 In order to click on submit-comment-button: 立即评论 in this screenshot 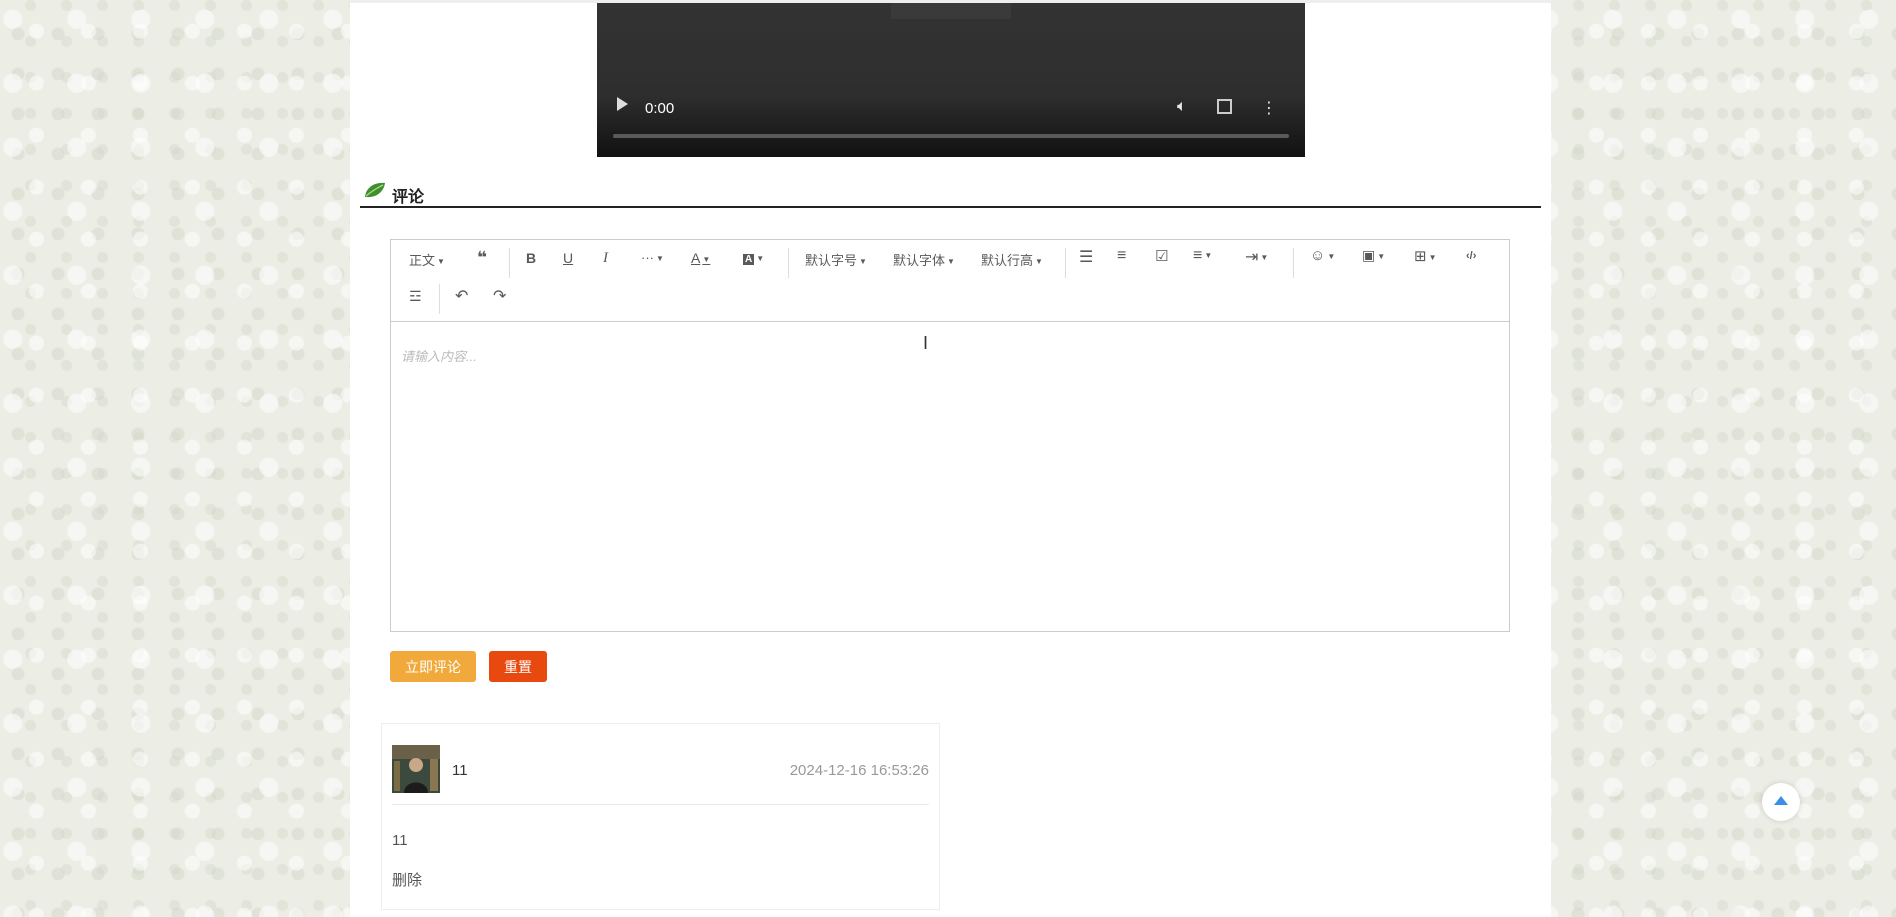, I will do `click(433, 666)`.